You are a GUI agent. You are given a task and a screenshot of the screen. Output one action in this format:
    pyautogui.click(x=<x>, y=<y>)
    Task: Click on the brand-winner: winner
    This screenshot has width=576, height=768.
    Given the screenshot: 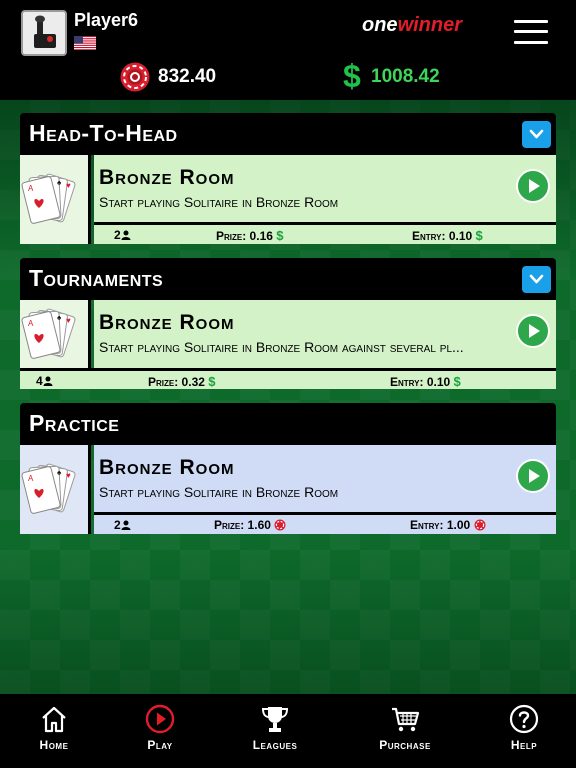 What is the action you would take?
    pyautogui.click(x=430, y=25)
    